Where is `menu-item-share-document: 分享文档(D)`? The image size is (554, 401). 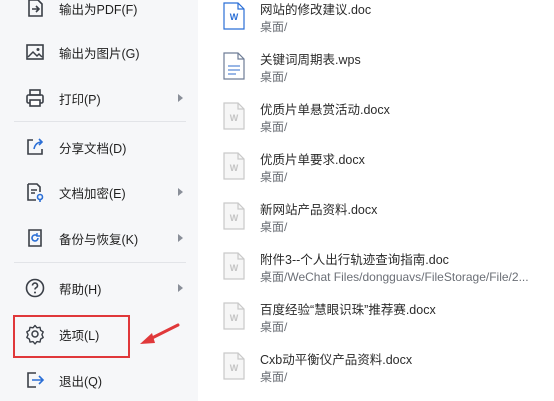
menu-item-share-document: 分享文档(D) is located at coordinates (99, 147).